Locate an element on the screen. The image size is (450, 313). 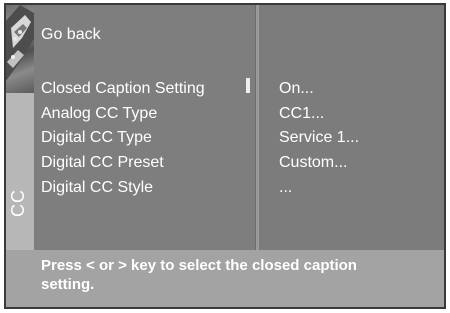
digital-cc-preset-menu-item: Digital CC Preset is located at coordinates (102, 163).